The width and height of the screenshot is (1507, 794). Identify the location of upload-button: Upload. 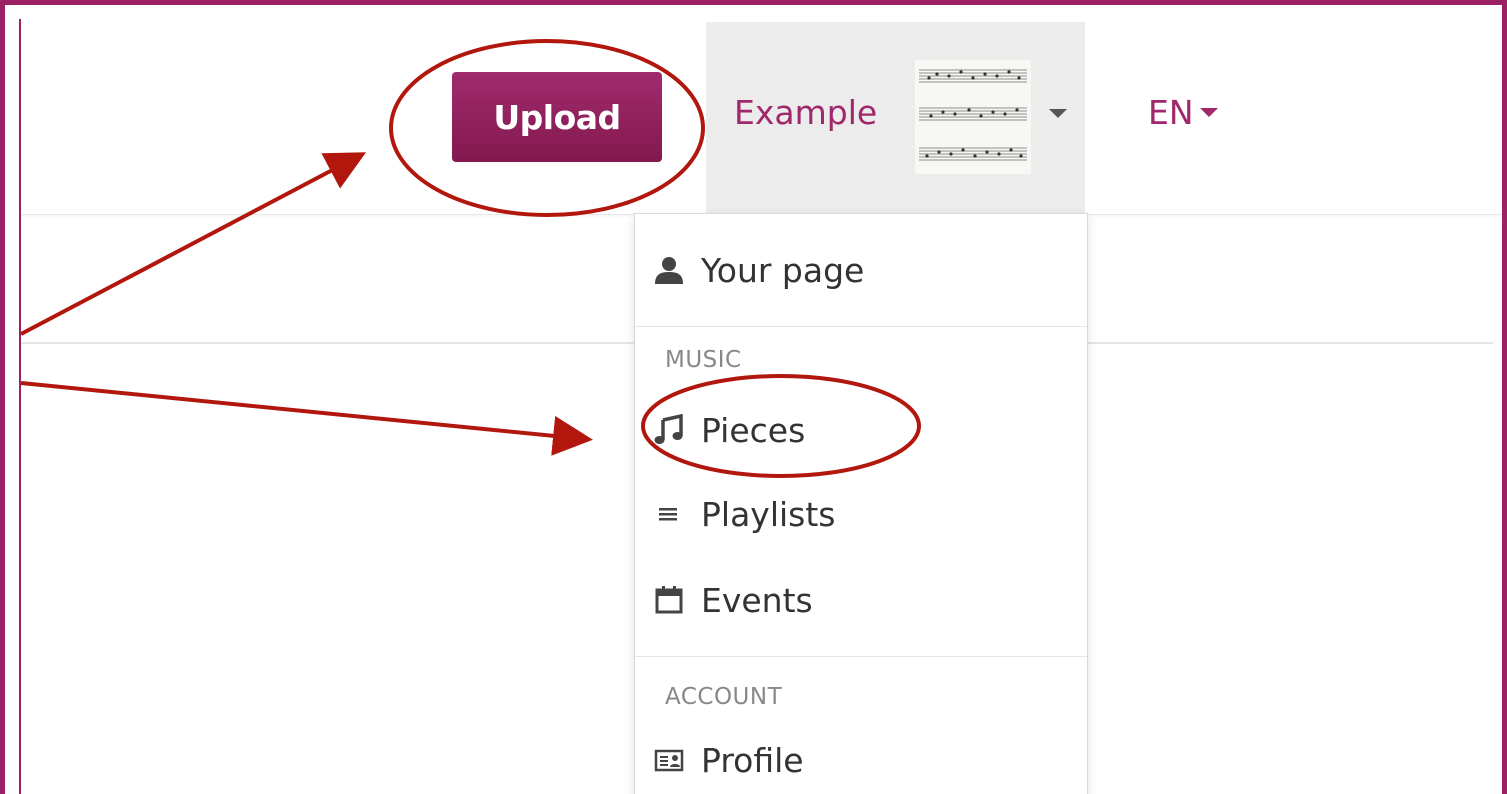
(557, 117).